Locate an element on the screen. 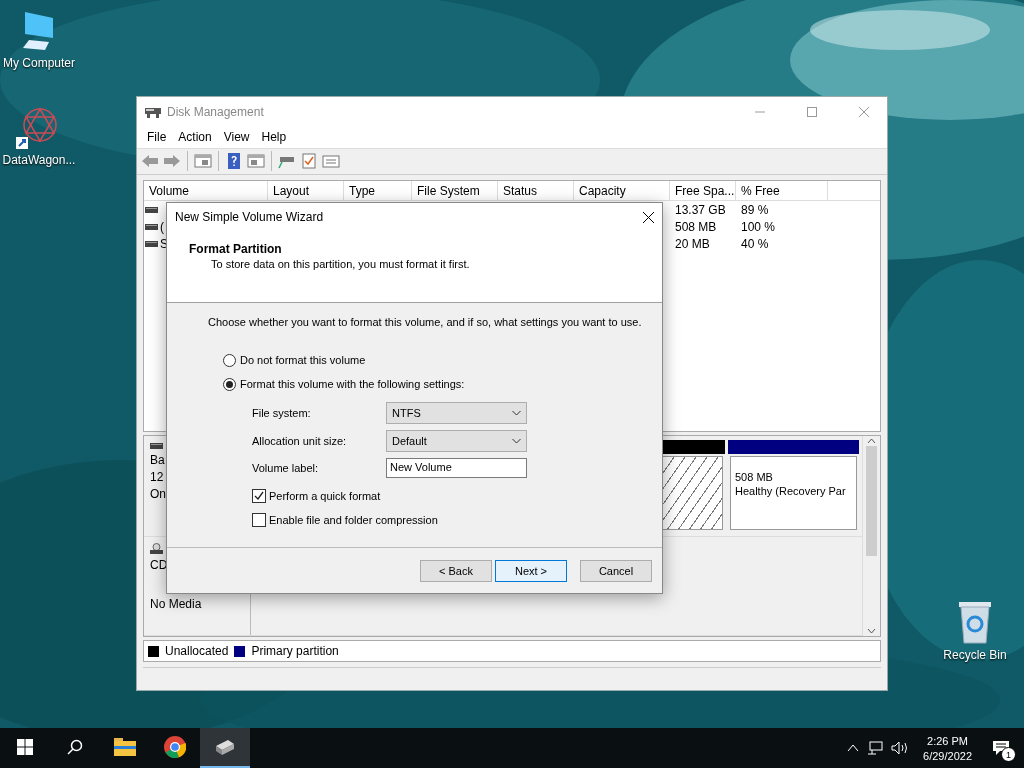 The image size is (1024, 768). scroll-up-icon is located at coordinates (871, 441).